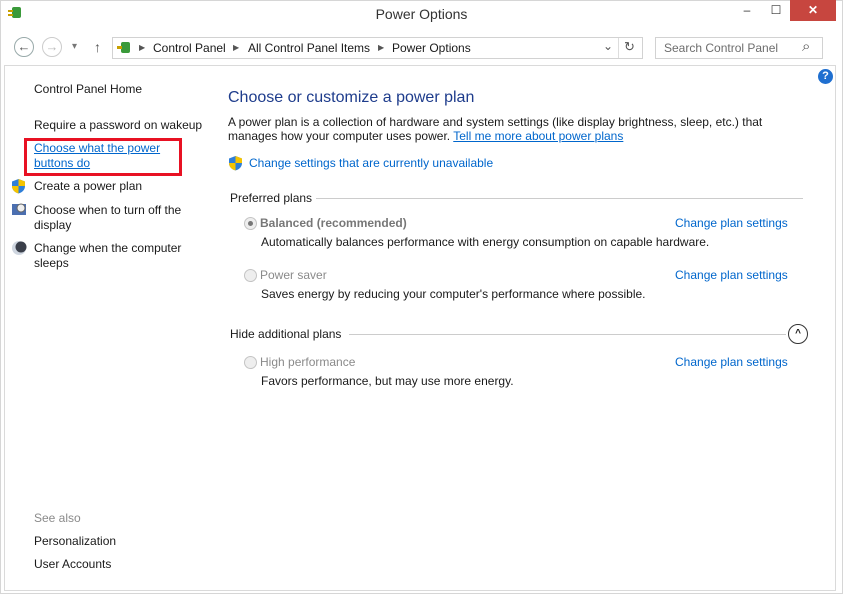 The image size is (843, 594). Describe the element at coordinates (118, 125) in the screenshot. I see `sidebar-item-require-password: Require a password on wakeup` at that location.